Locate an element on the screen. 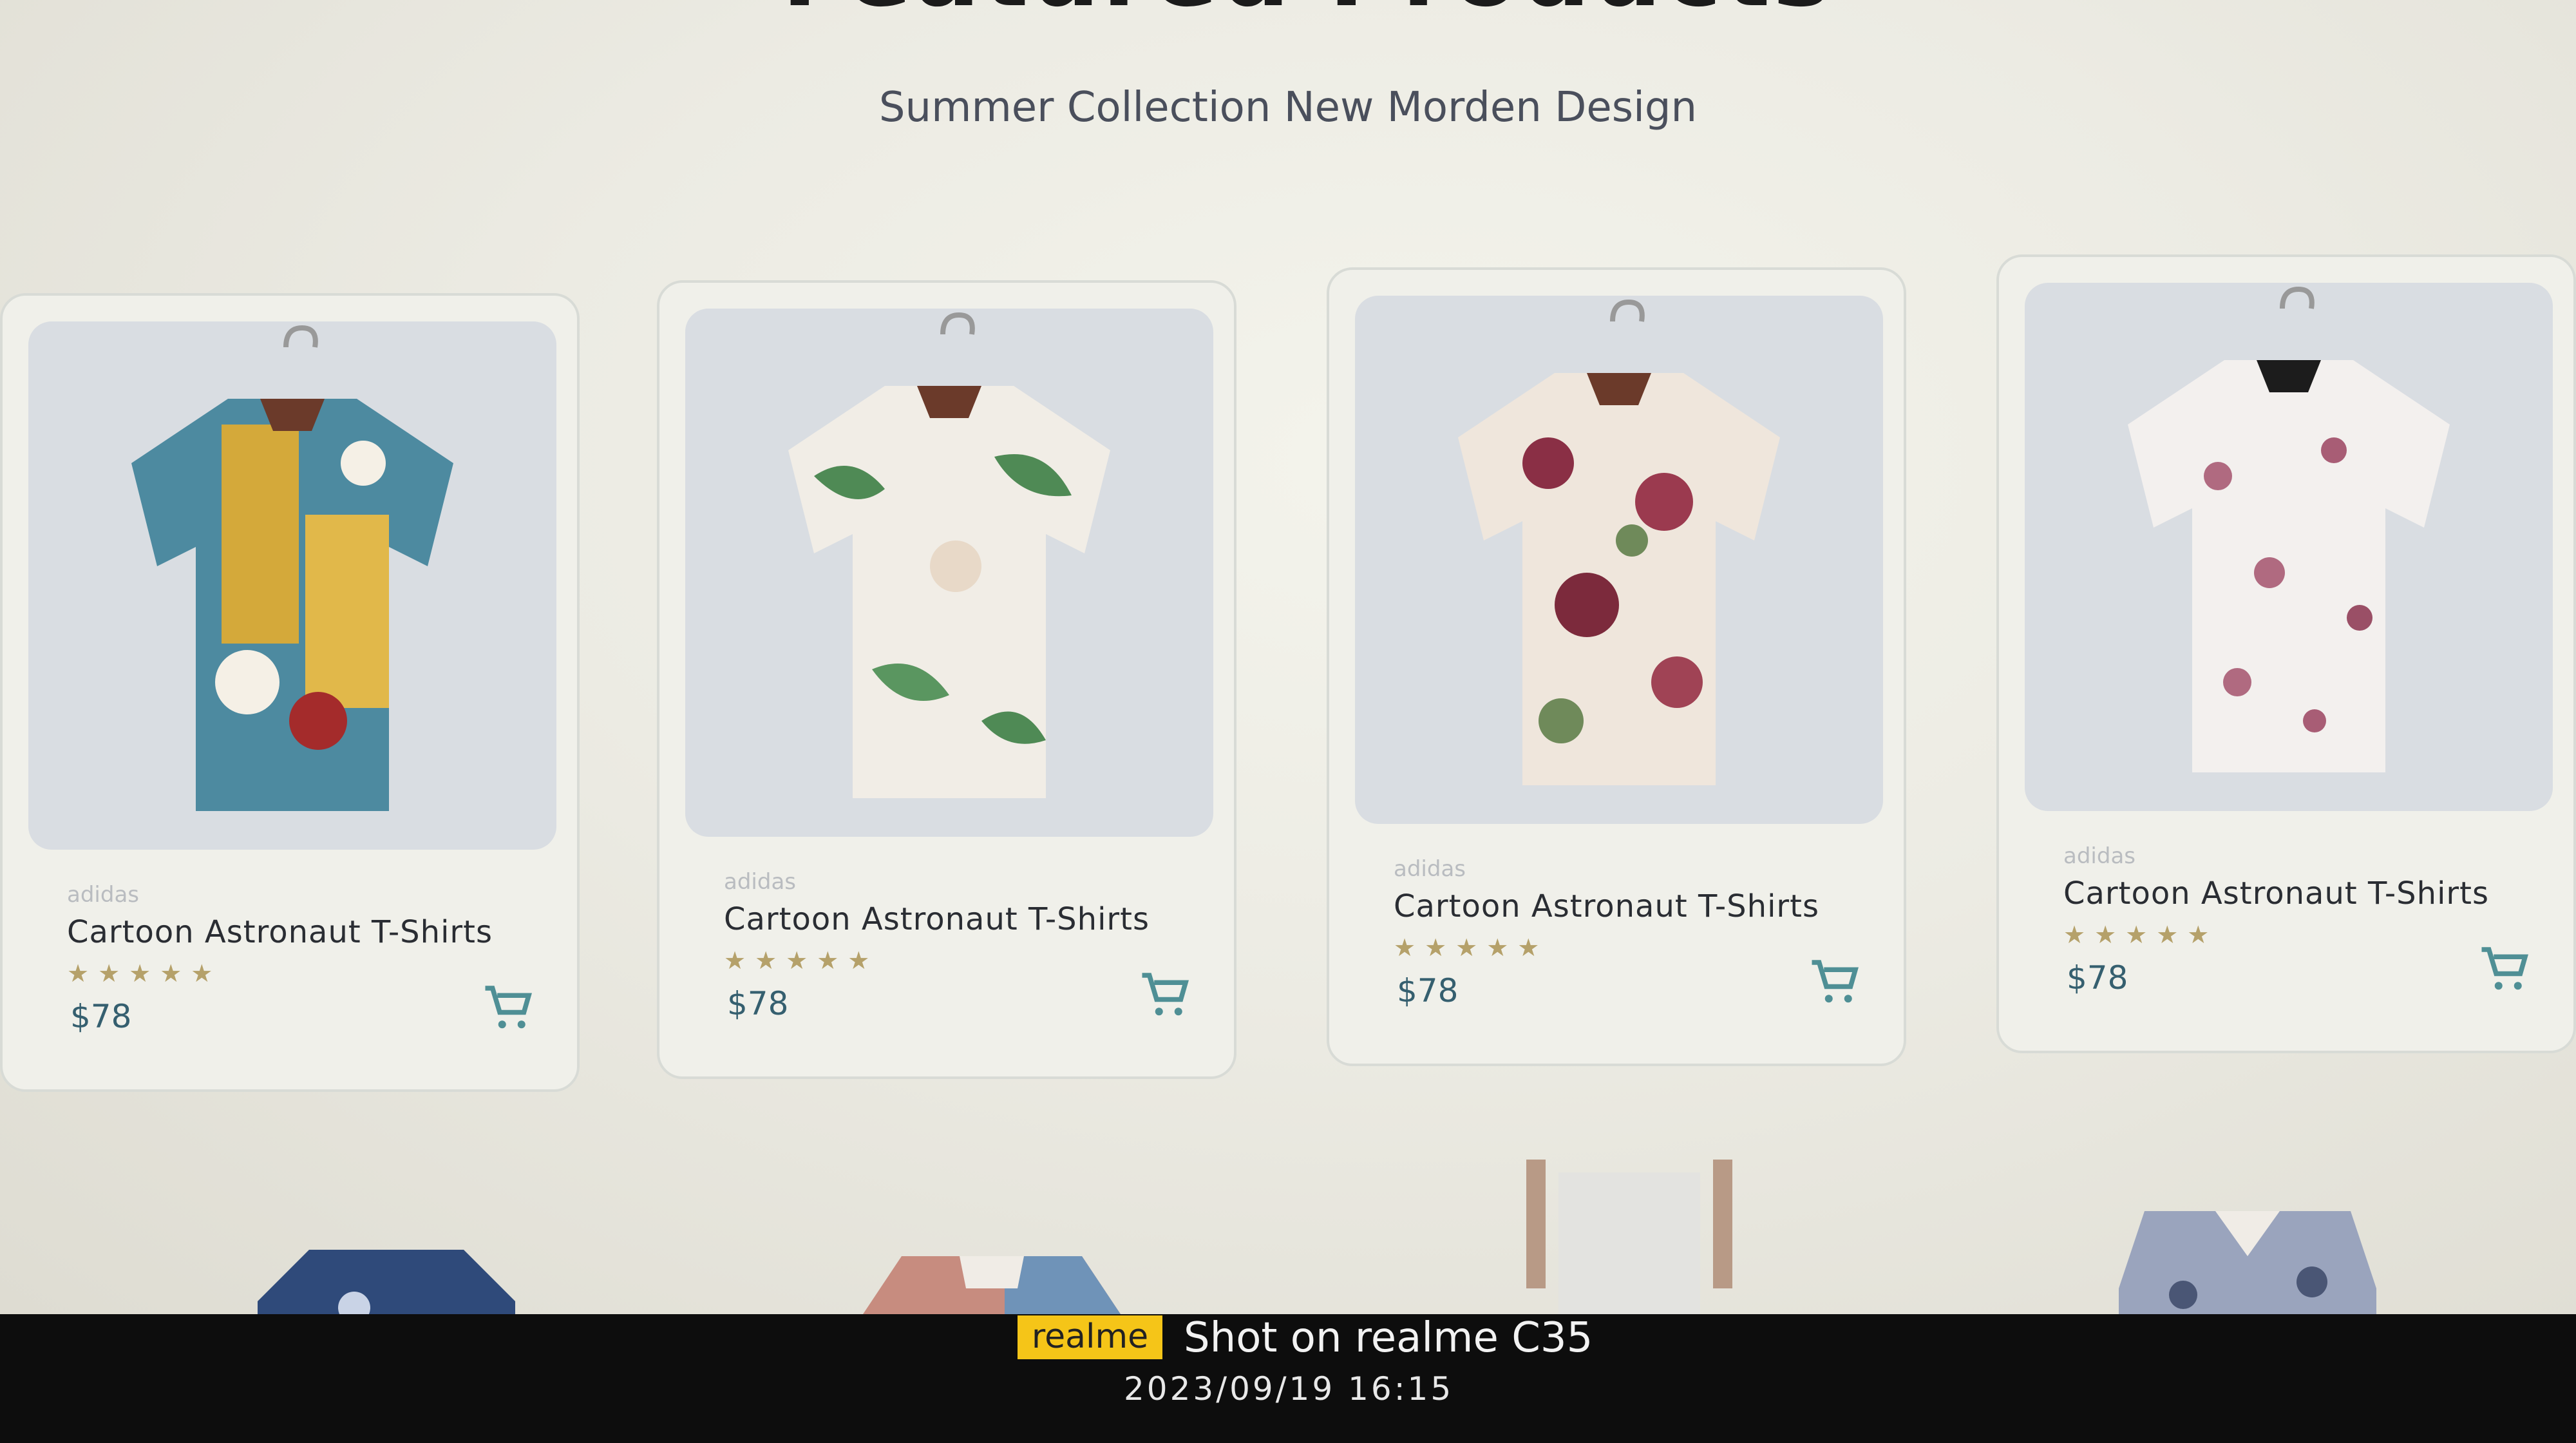  watermark-brand-badge: realme is located at coordinates (1090, 1337).